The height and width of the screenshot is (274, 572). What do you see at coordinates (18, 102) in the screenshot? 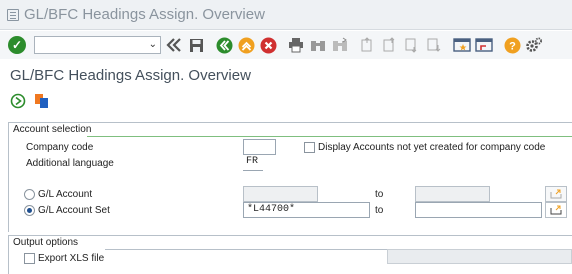
I see `execute-icon` at bounding box center [18, 102].